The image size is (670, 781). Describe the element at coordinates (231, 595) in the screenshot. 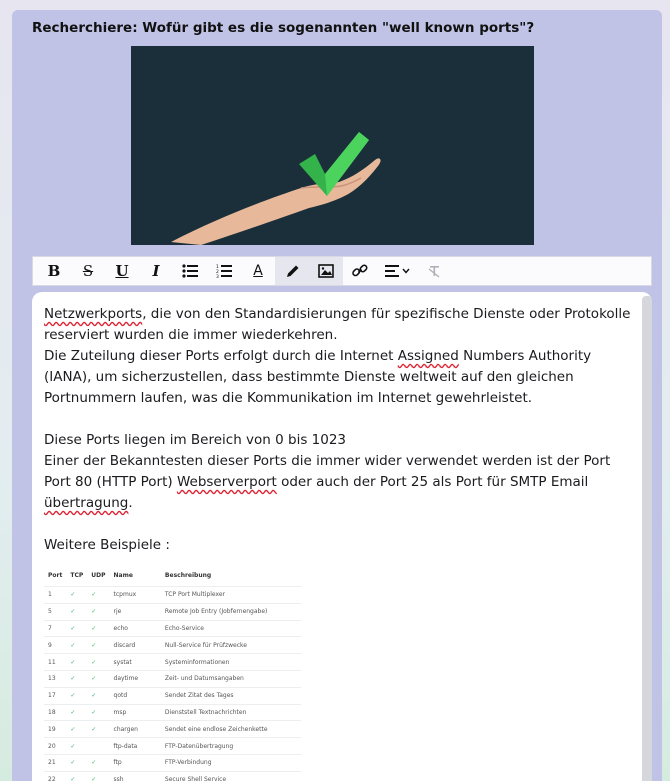

I see `table-cell-desc: TCP Port Multiplexer` at that location.